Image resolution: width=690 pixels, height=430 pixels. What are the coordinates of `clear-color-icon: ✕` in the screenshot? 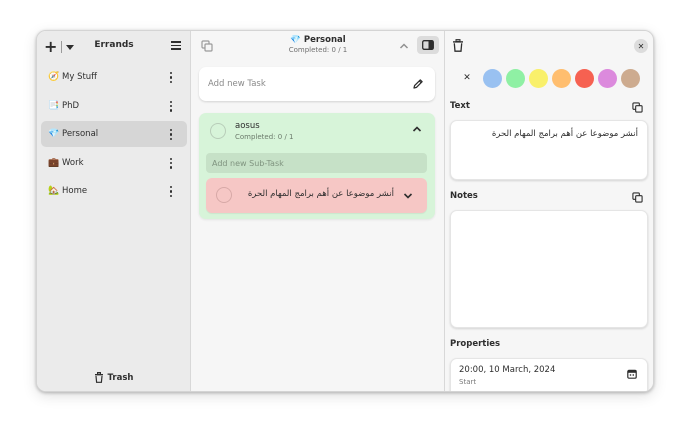 It's located at (467, 78).